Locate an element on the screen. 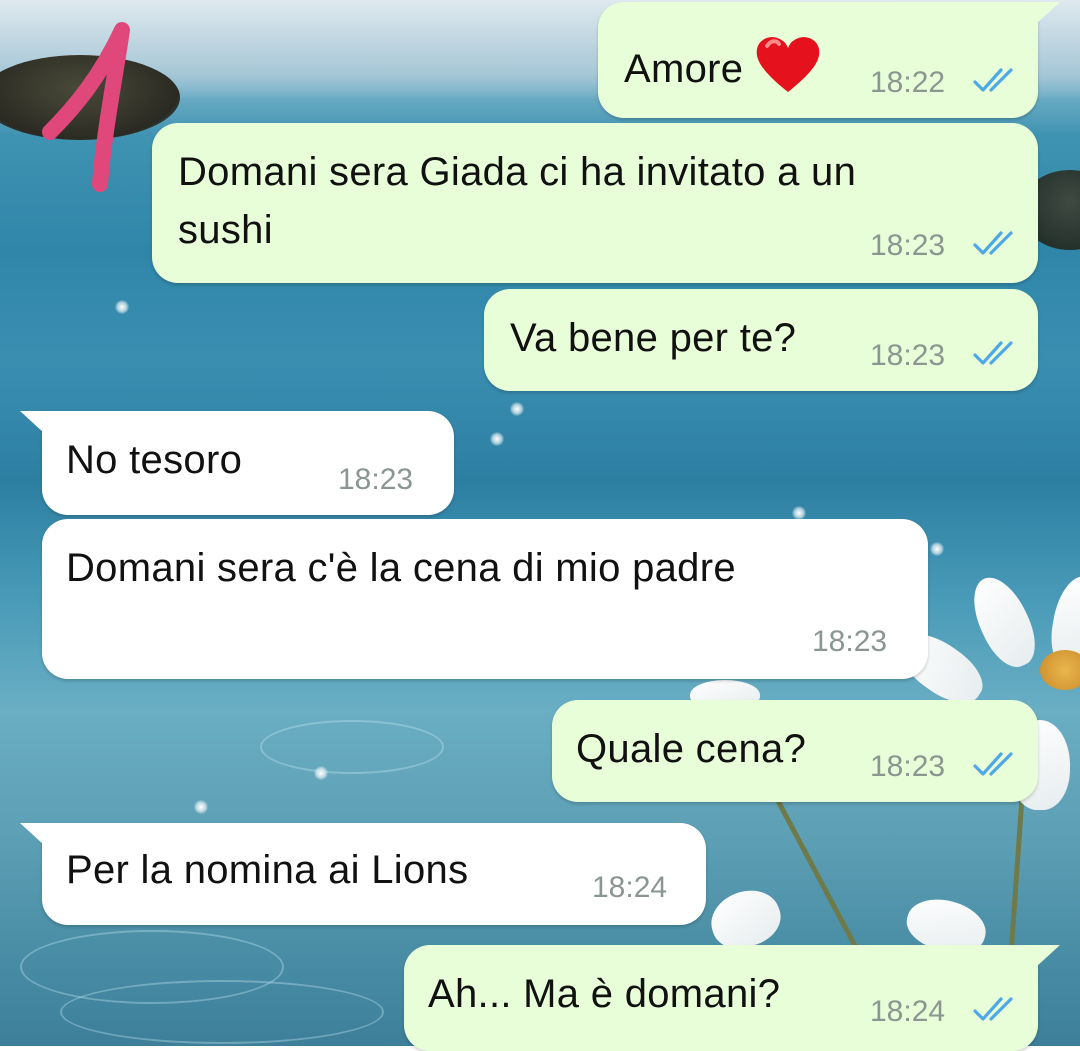 This screenshot has height=1051, width=1080. flower-petal is located at coordinates (1004, 622).